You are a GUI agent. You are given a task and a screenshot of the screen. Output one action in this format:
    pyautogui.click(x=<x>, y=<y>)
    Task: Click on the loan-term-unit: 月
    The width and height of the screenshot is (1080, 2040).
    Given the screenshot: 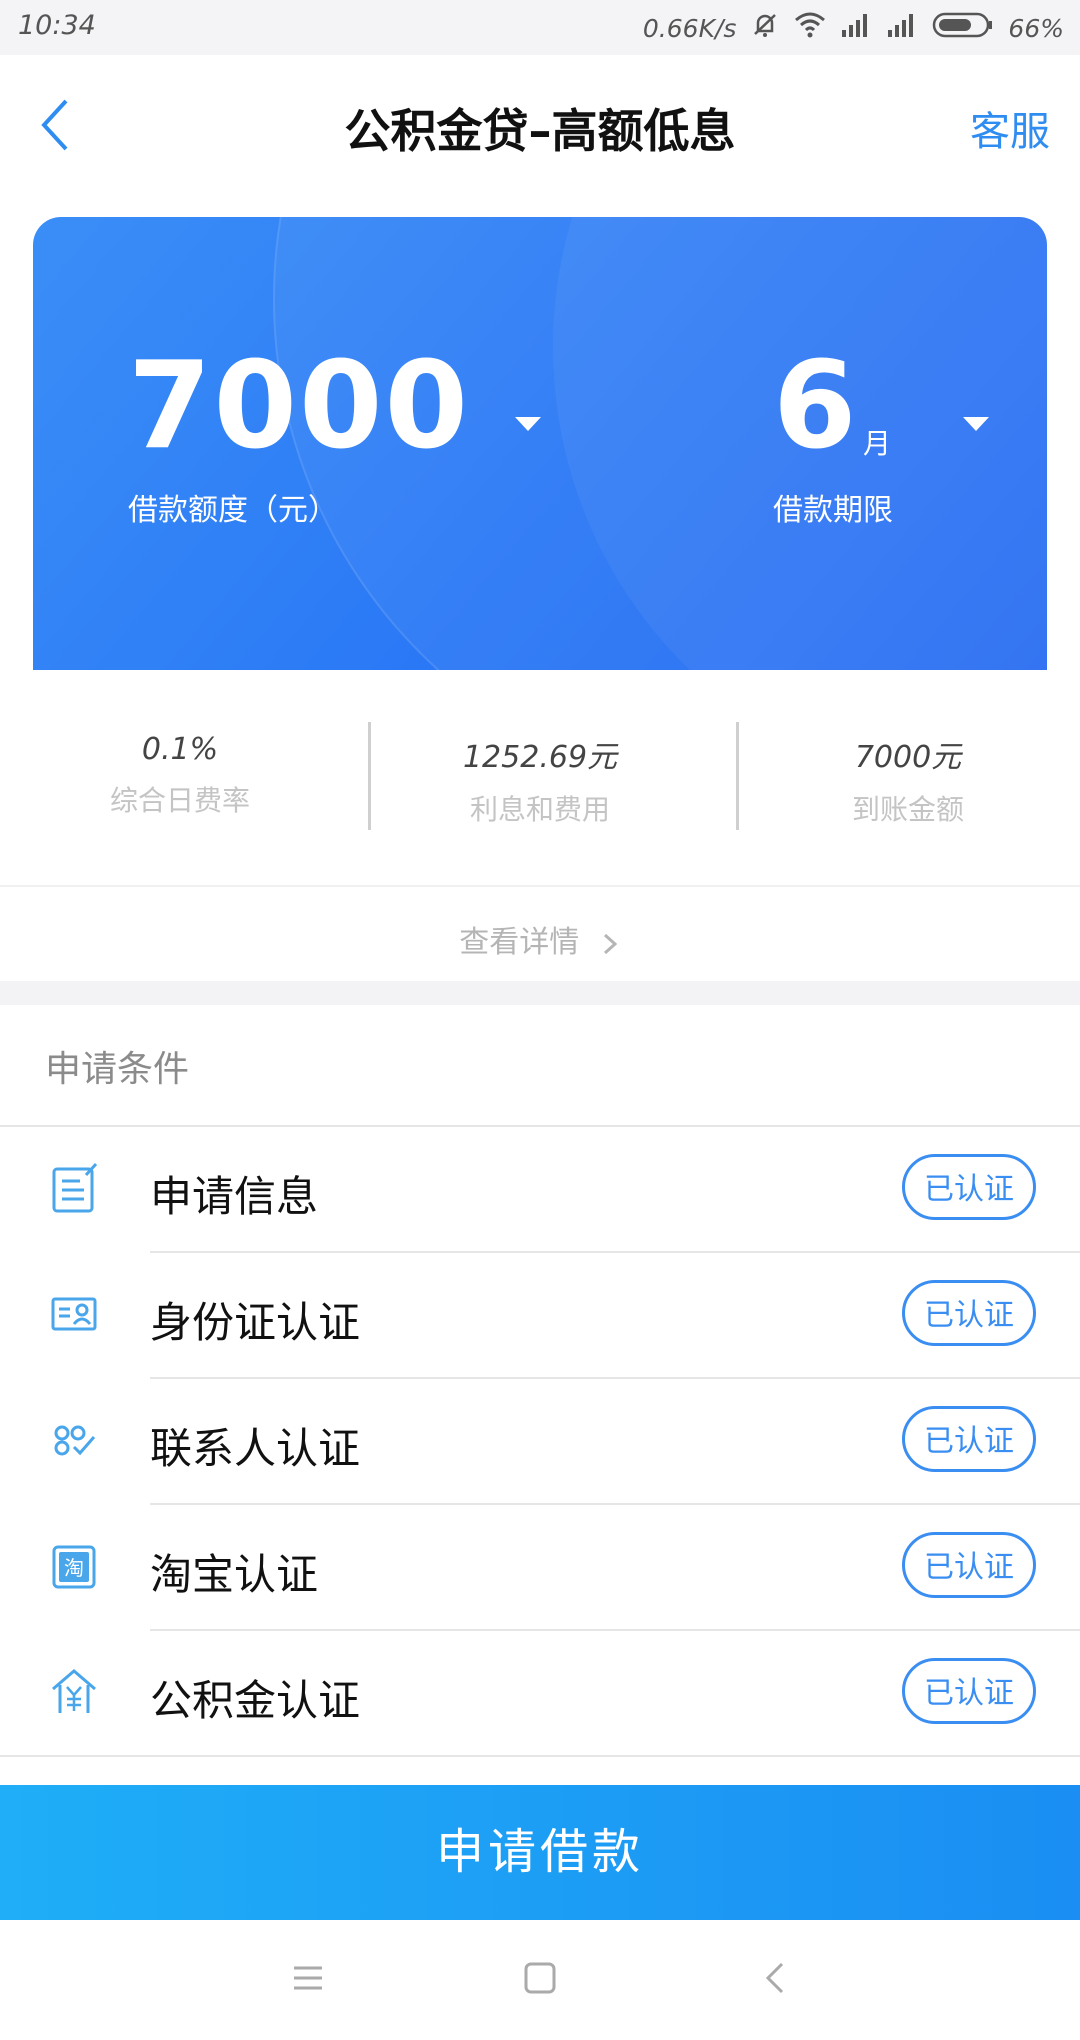 What is the action you would take?
    pyautogui.click(x=877, y=443)
    